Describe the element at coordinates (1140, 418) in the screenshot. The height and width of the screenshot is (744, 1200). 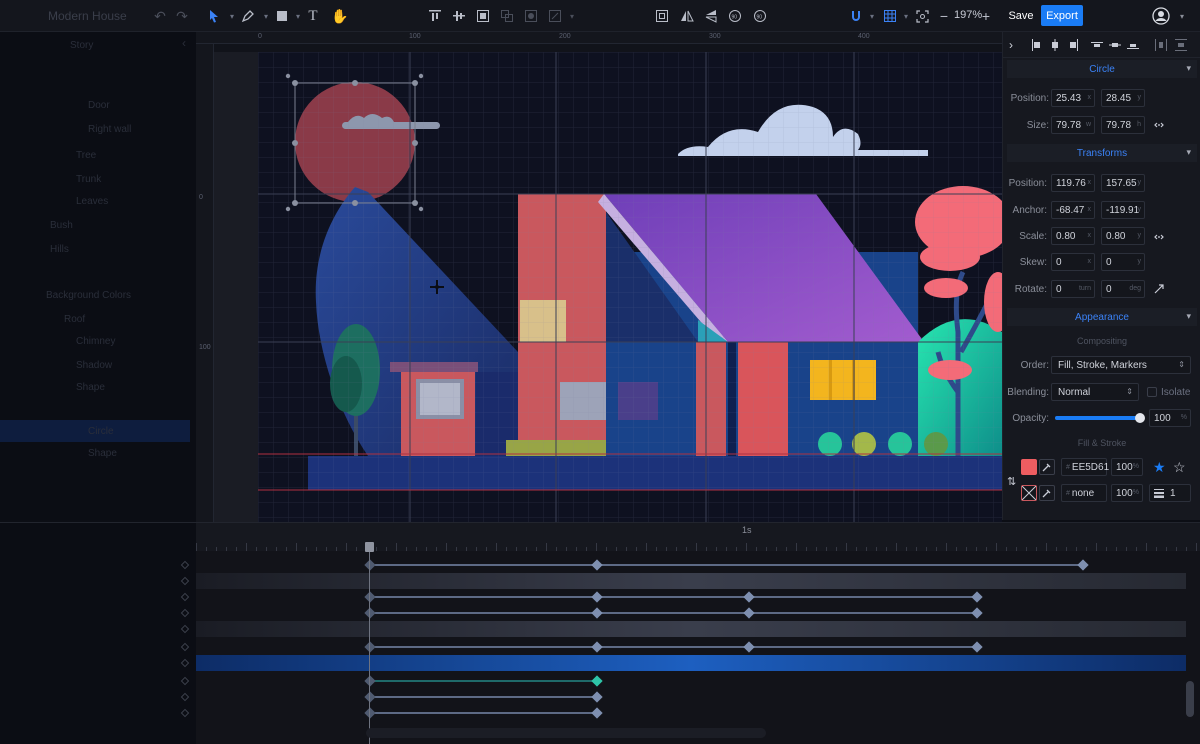
I see `opacity-slider-thumb` at that location.